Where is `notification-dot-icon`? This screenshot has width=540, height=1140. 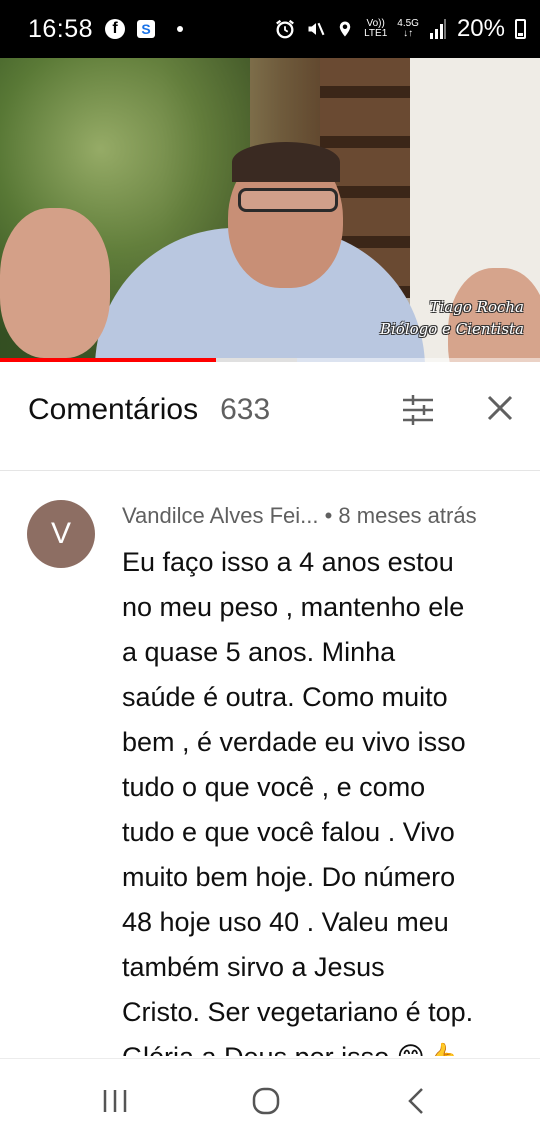
notification-dot-icon is located at coordinates (180, 29).